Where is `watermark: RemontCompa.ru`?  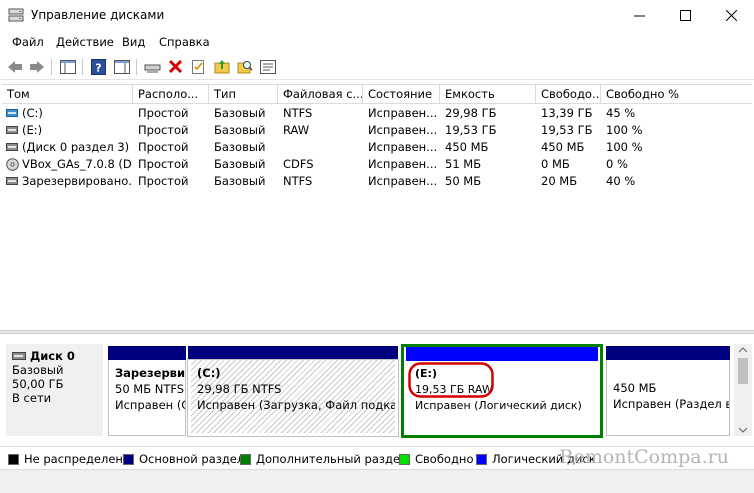 watermark: RemontCompa.ru is located at coordinates (644, 457).